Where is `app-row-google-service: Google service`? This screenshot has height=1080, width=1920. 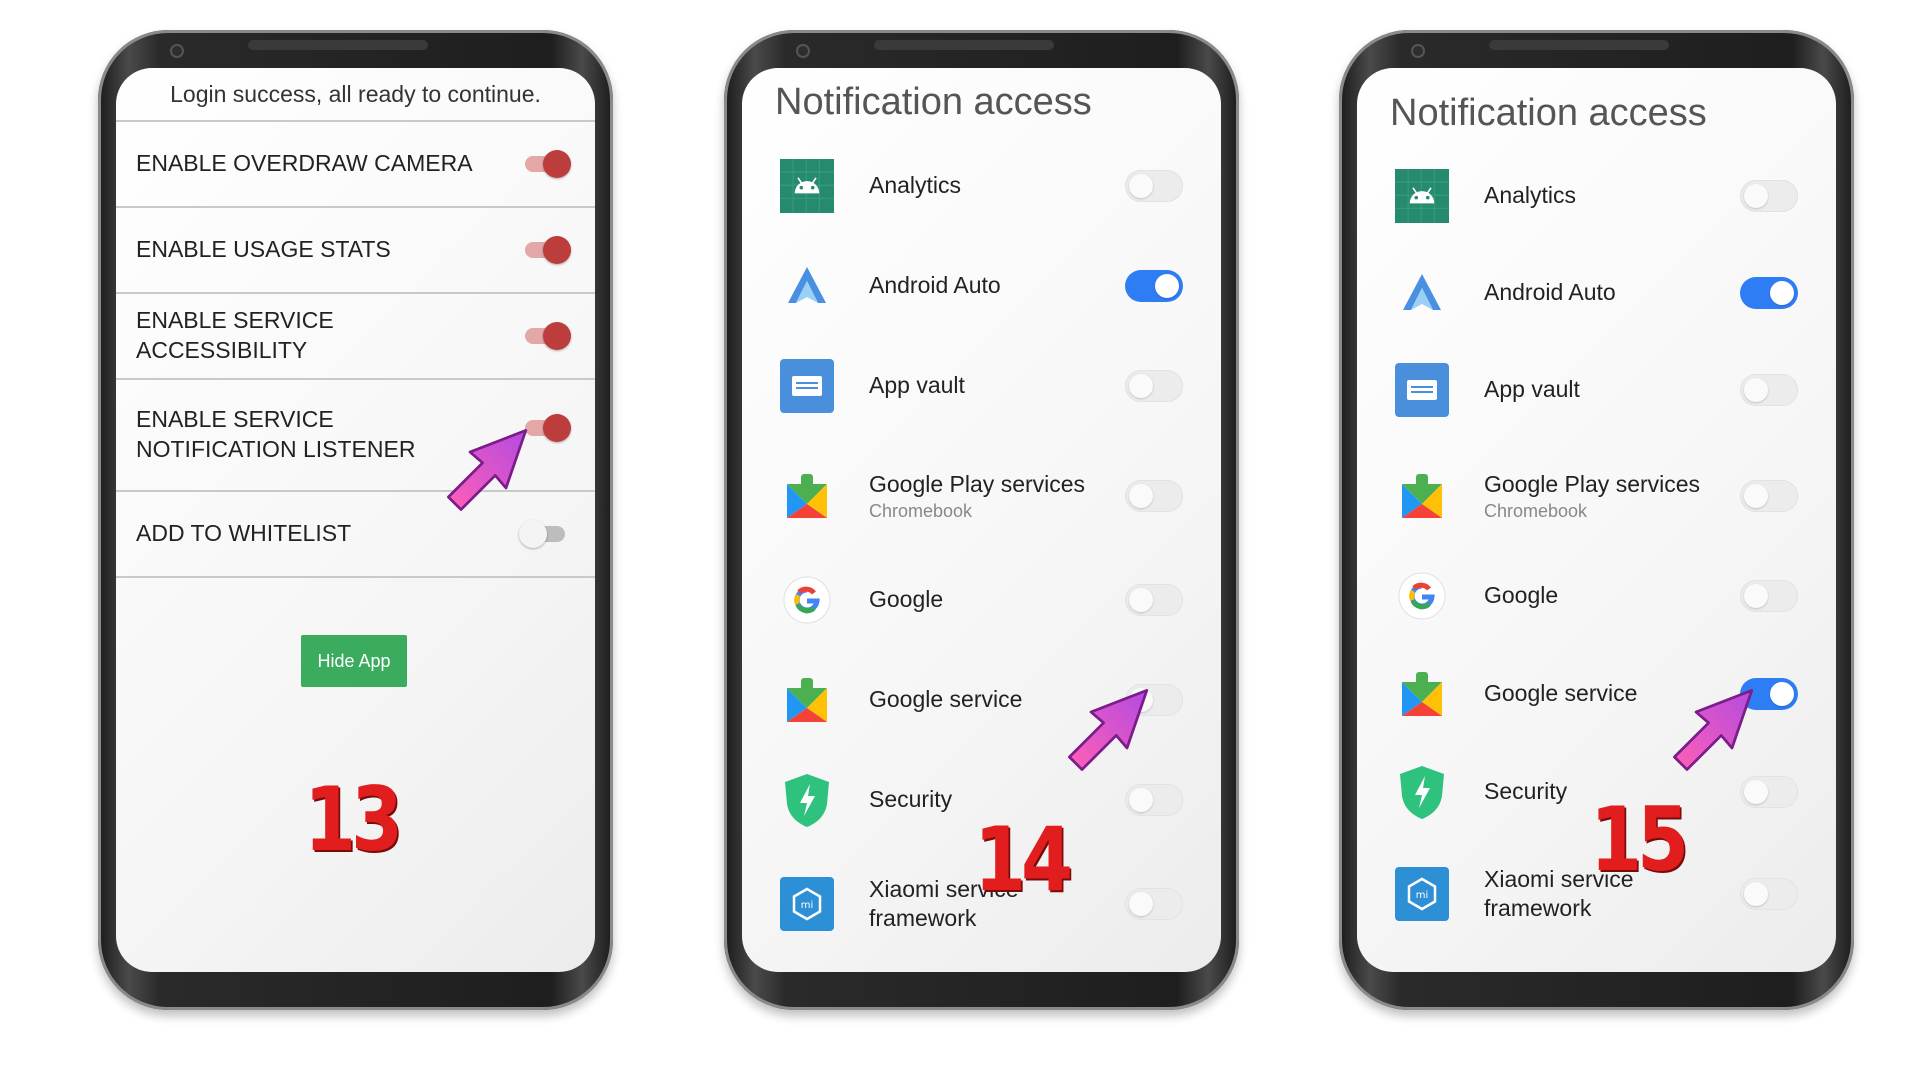
app-row-google-service: Google service is located at coordinates (1596, 694).